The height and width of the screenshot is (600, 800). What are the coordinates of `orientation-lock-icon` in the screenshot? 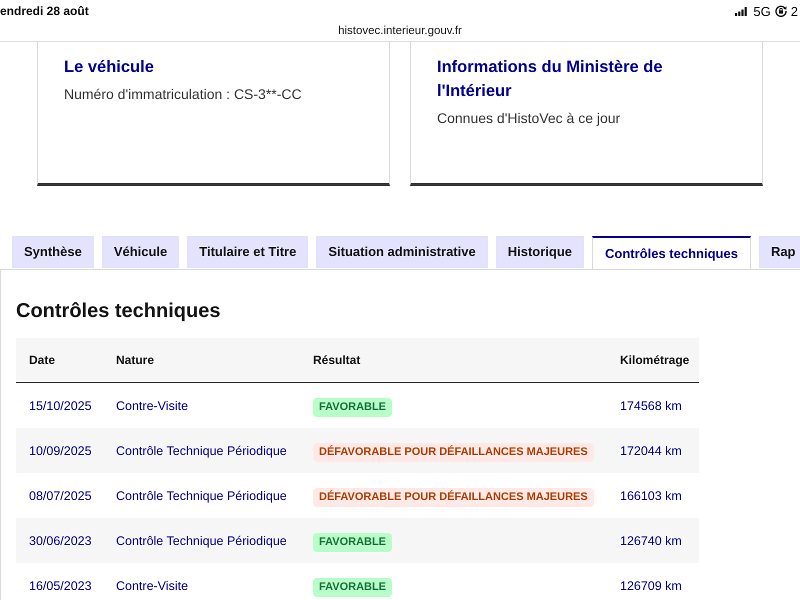 It's located at (780, 11).